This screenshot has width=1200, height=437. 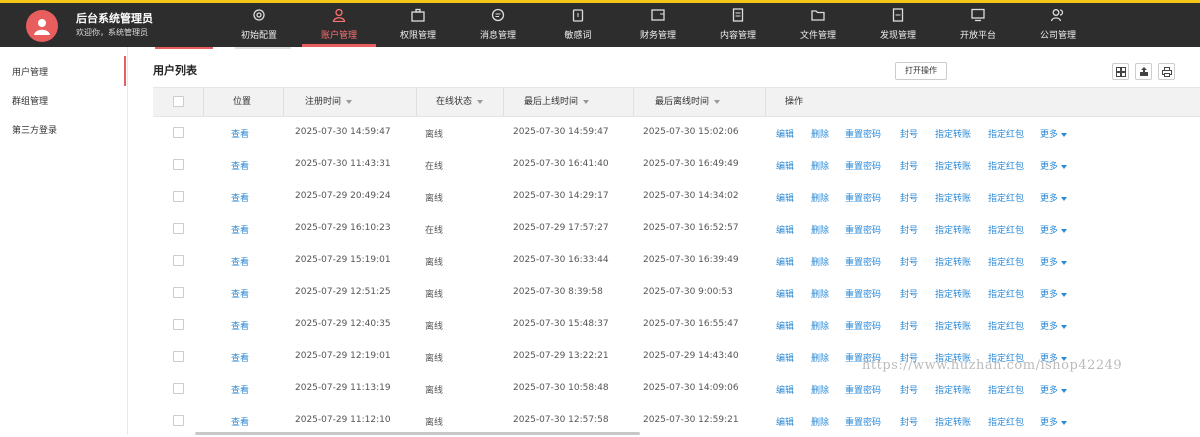 What do you see at coordinates (1166, 71) in the screenshot?
I see `print-button` at bounding box center [1166, 71].